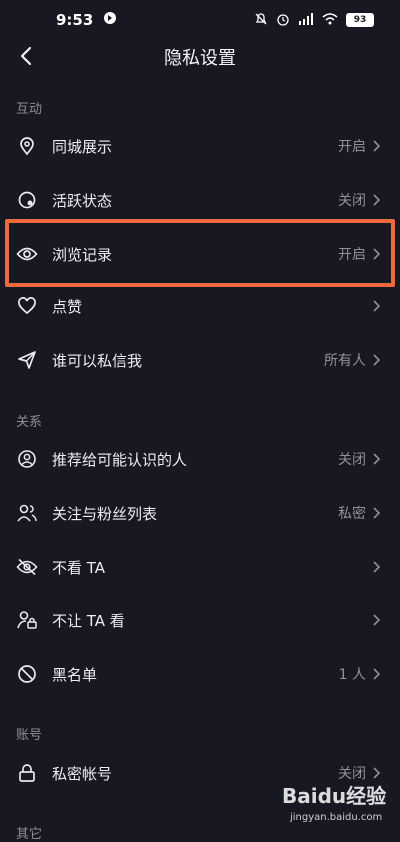 This screenshot has height=842, width=400. I want to click on status-time: 9:53, so click(75, 20).